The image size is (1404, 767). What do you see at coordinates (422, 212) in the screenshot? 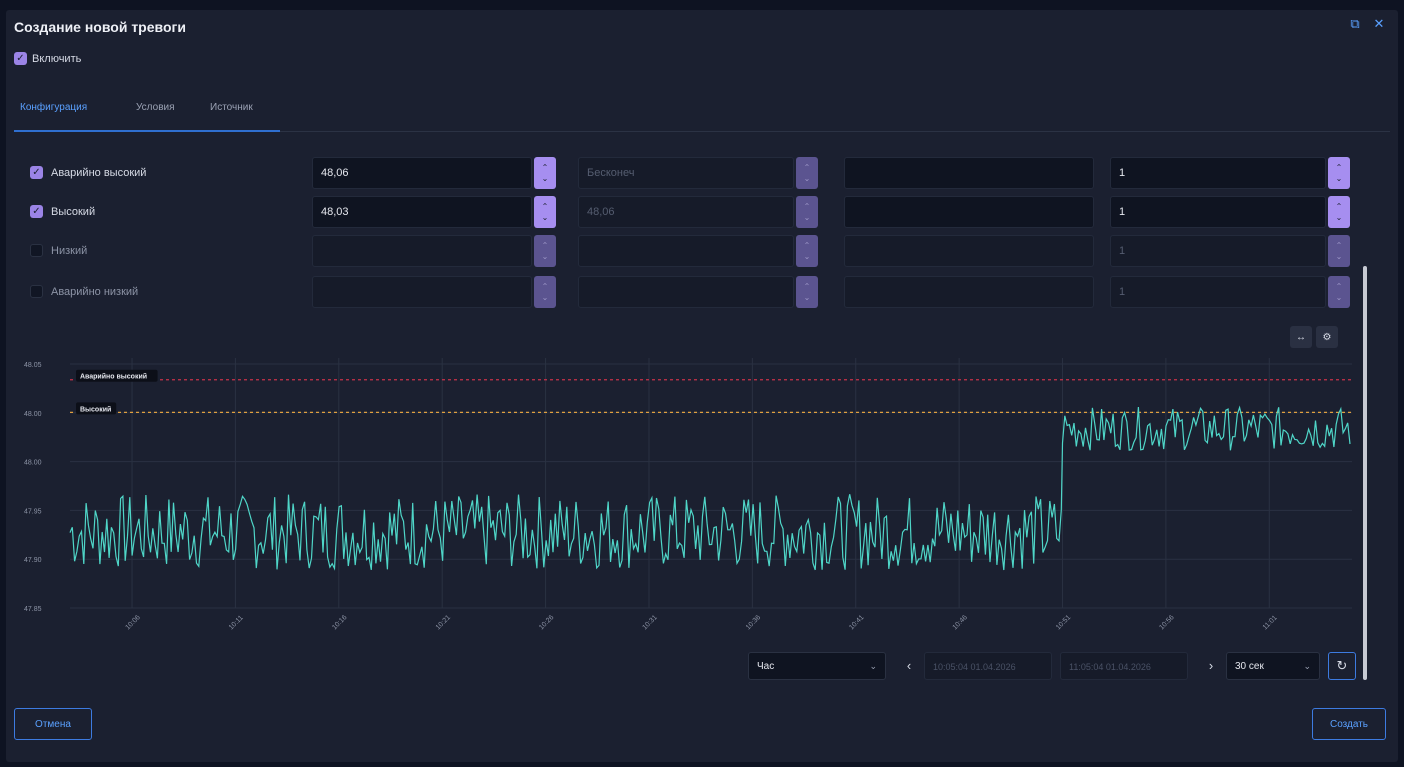
I see `threshold-value-input: 48,03` at bounding box center [422, 212].